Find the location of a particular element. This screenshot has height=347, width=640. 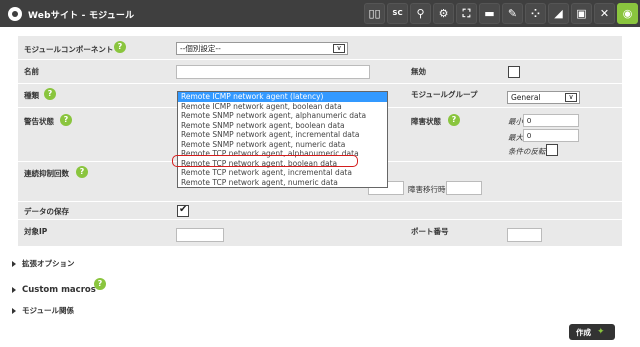

title-area: Webサイト - モジュール is located at coordinates (71, 14).